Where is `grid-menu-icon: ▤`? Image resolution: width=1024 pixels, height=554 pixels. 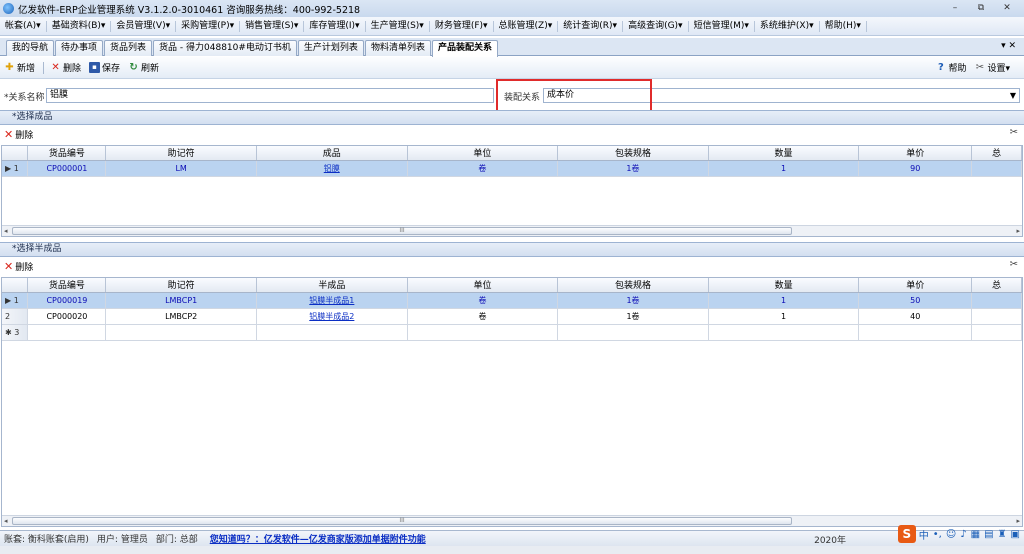 grid-menu-icon: ▤ is located at coordinates (988, 534).